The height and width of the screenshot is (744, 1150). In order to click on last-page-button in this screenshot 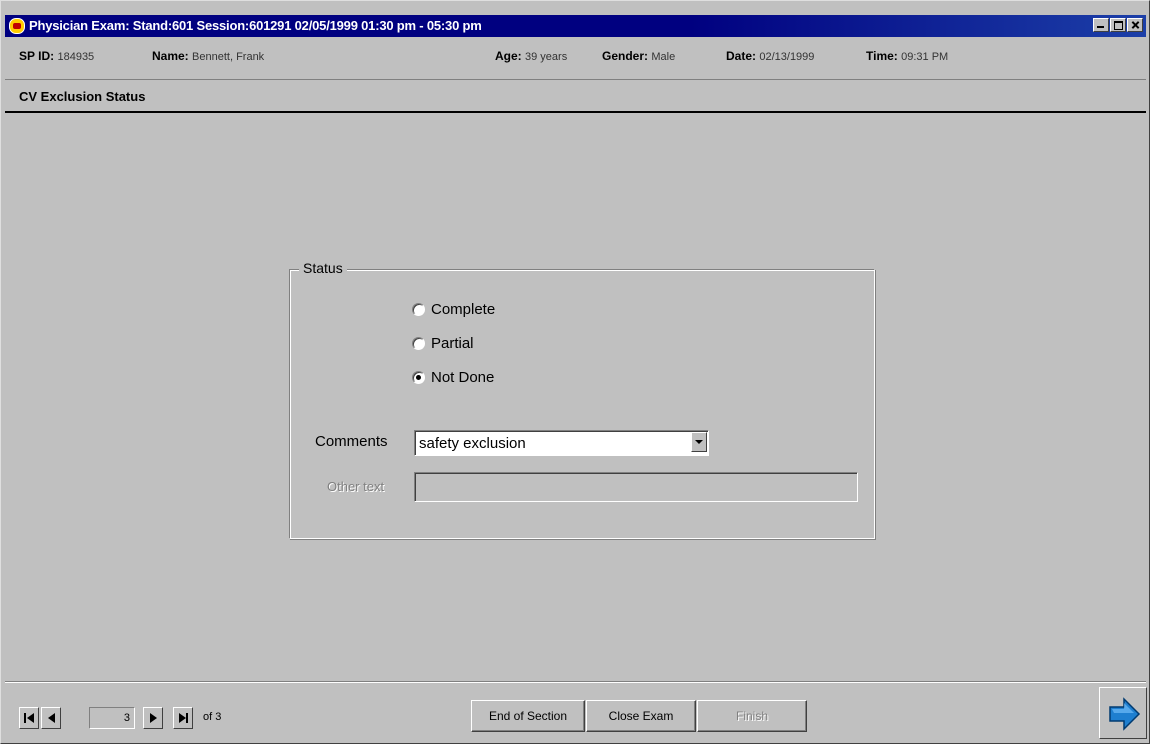, I will do `click(183, 718)`.